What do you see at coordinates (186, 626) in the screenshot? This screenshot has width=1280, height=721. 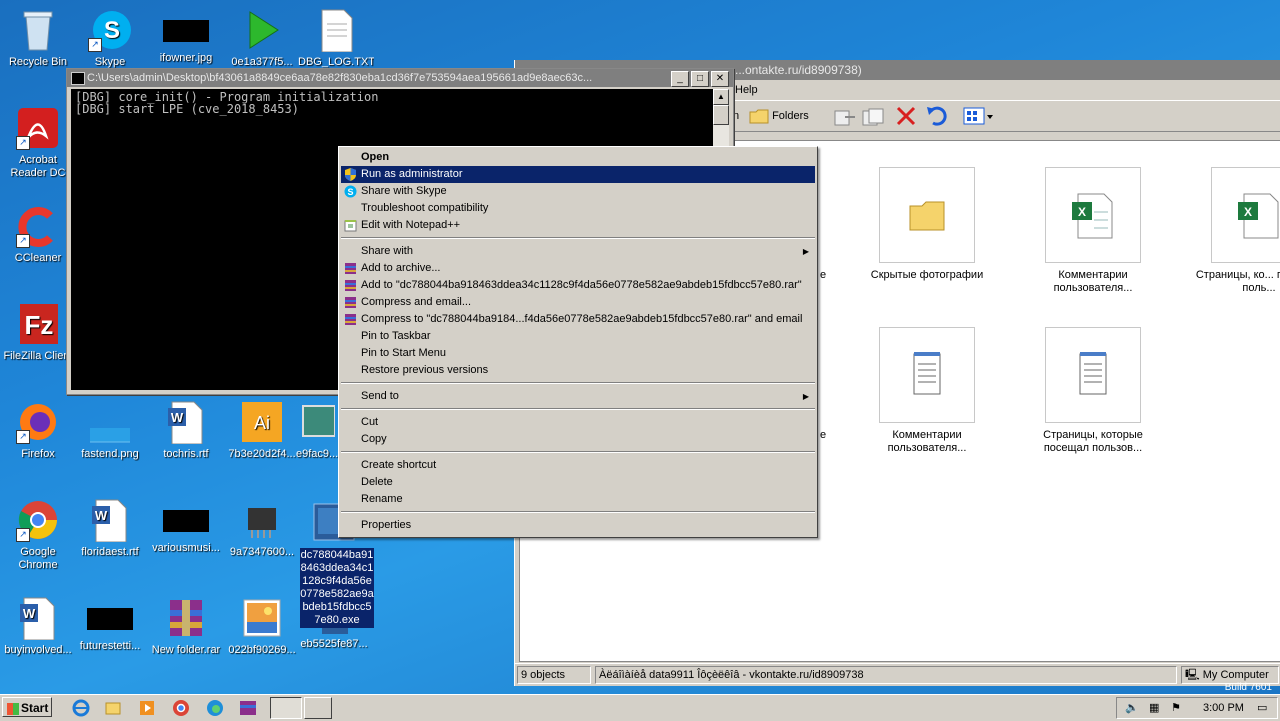 I see `desktop-icon-new-folder-rar: New folder.rar` at bounding box center [186, 626].